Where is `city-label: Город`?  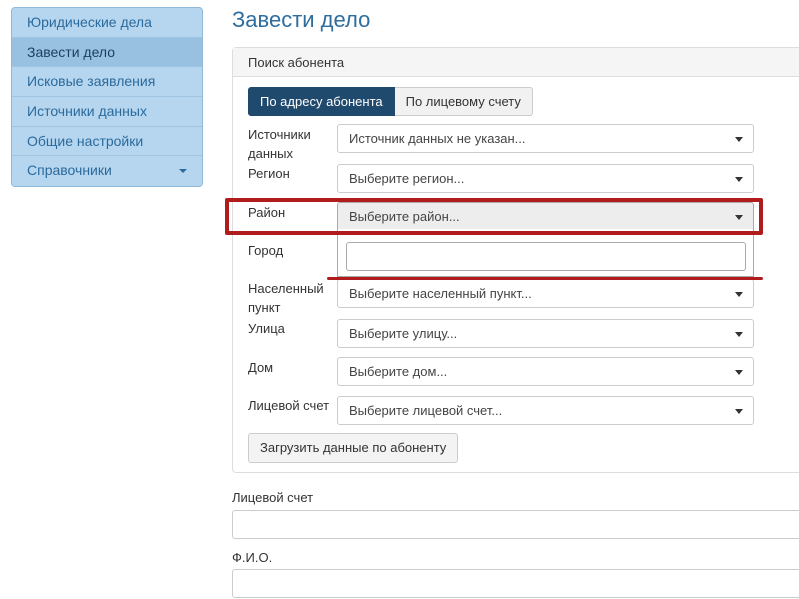
city-label: Город is located at coordinates (266, 250).